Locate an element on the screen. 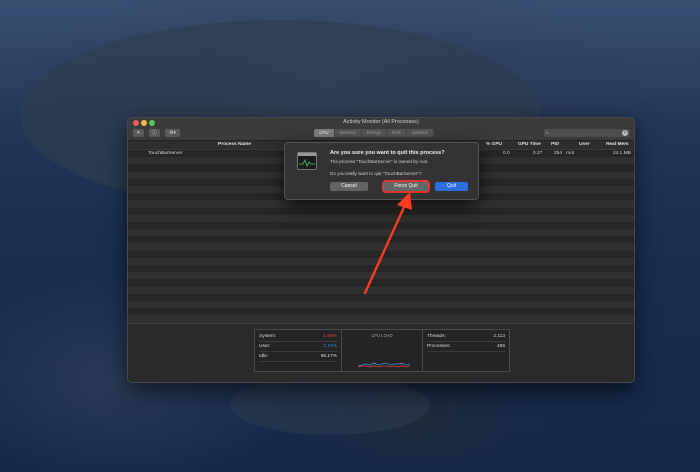  x-icon: ✕ is located at coordinates (138, 133).